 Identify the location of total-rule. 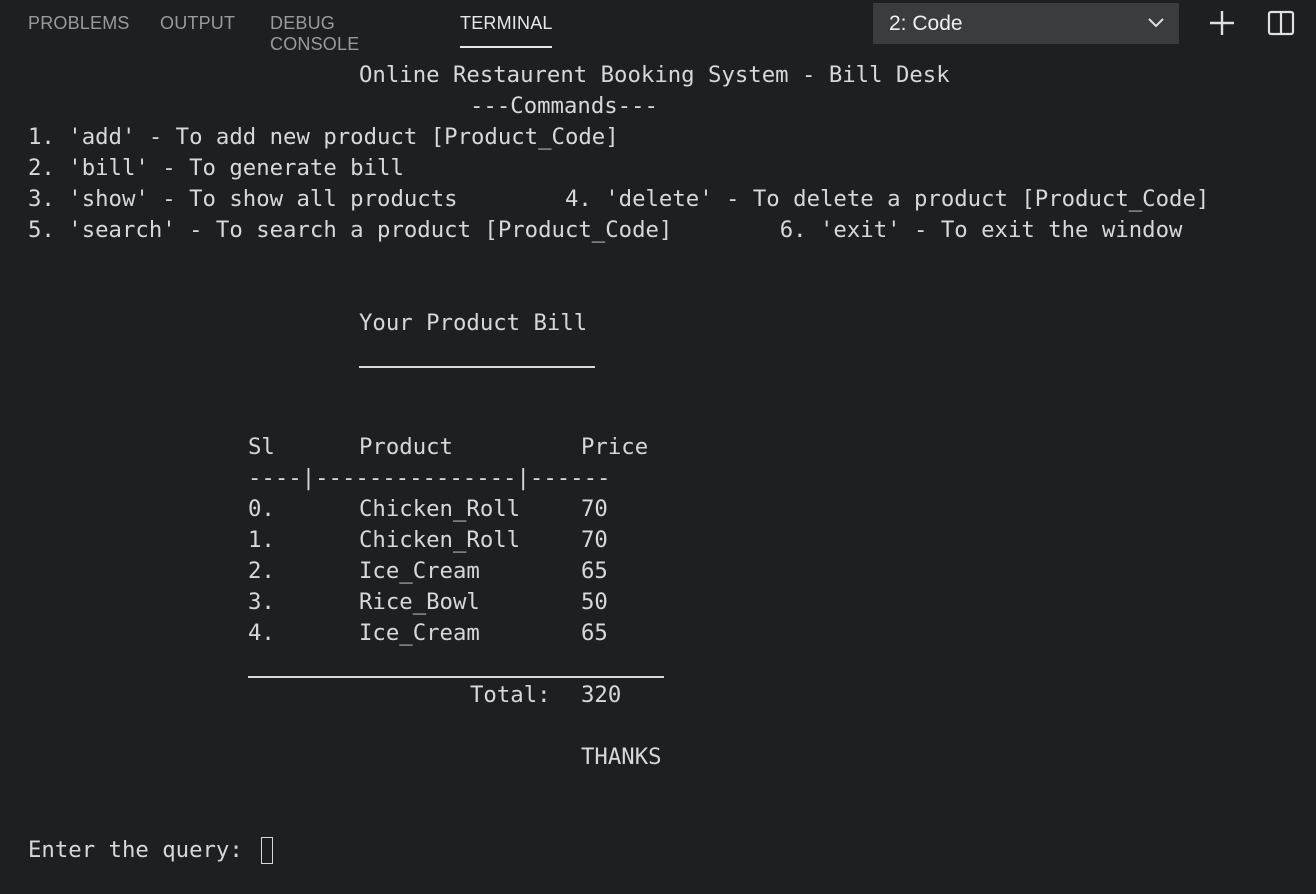
(456, 677).